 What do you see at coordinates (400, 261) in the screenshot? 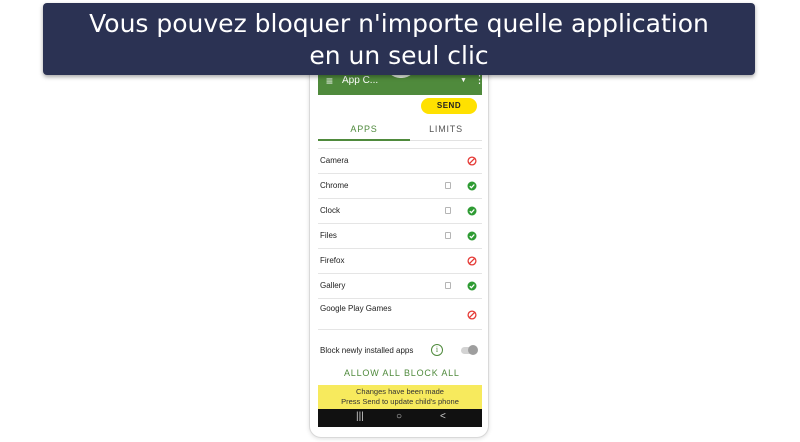
I see `app-row: Firefox` at bounding box center [400, 261].